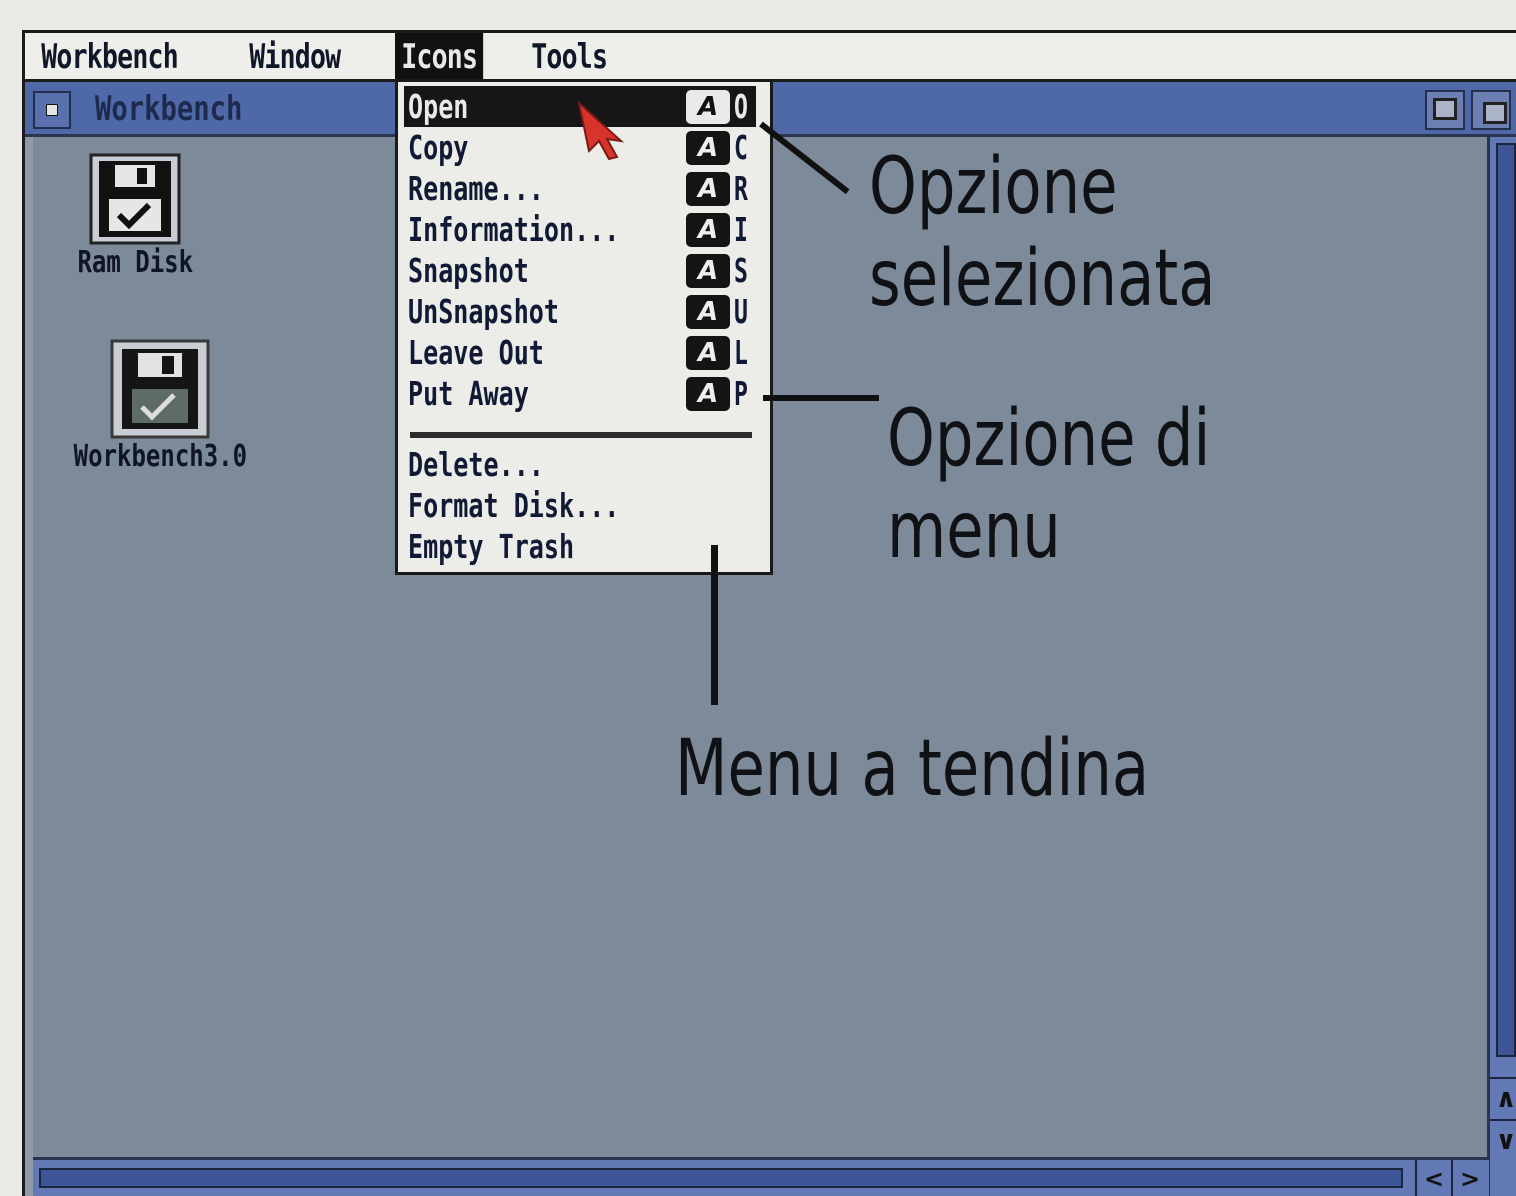 Image resolution: width=1516 pixels, height=1196 pixels. What do you see at coordinates (581, 435) in the screenshot?
I see `menu-separator` at bounding box center [581, 435].